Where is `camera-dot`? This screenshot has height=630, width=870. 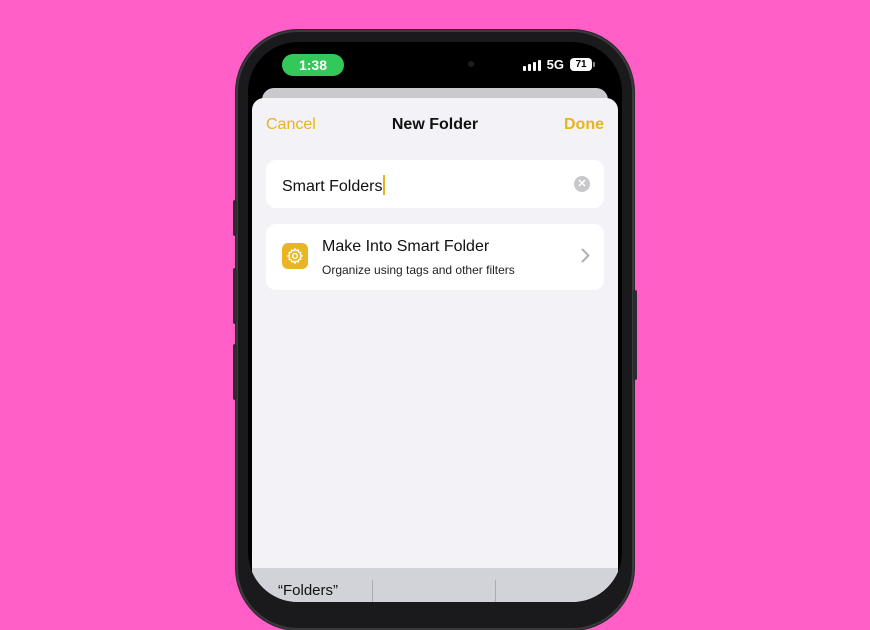 camera-dot is located at coordinates (471, 64).